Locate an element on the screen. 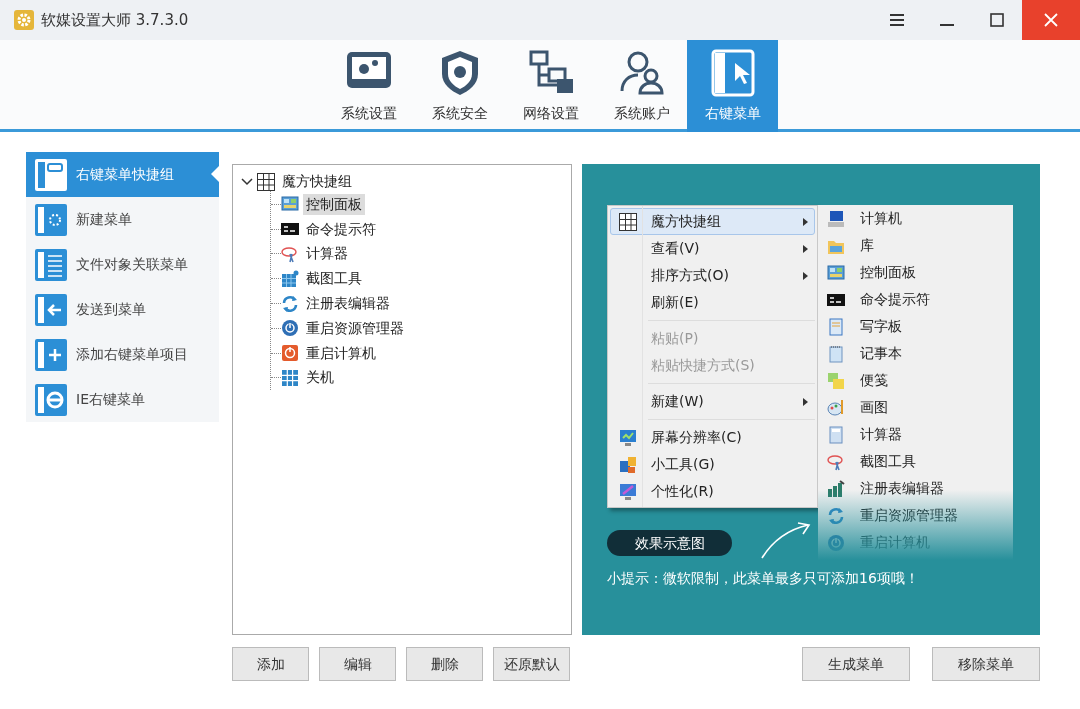  tree-item: 命令提示符 is located at coordinates (340, 229).